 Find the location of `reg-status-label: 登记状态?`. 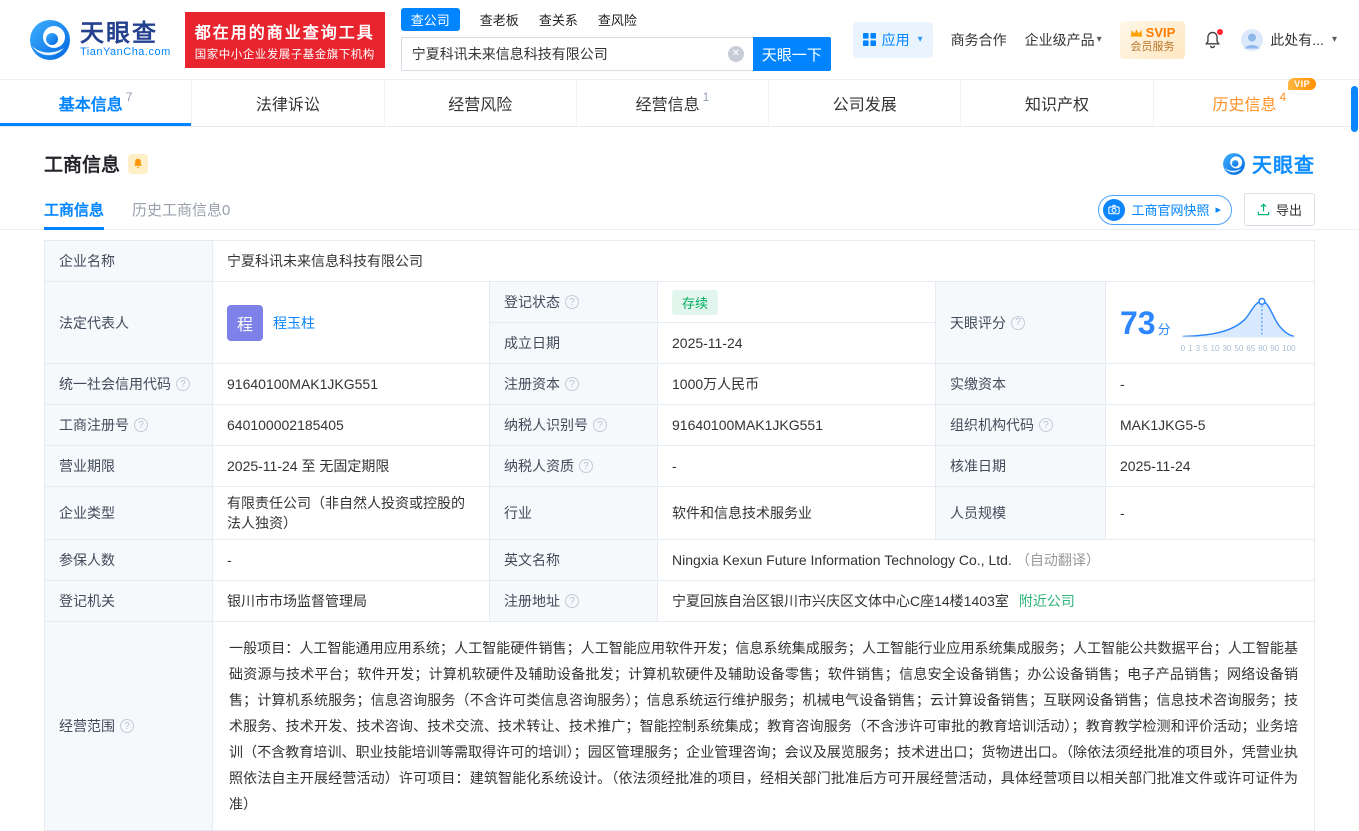

reg-status-label: 登记状态? is located at coordinates (574, 302).